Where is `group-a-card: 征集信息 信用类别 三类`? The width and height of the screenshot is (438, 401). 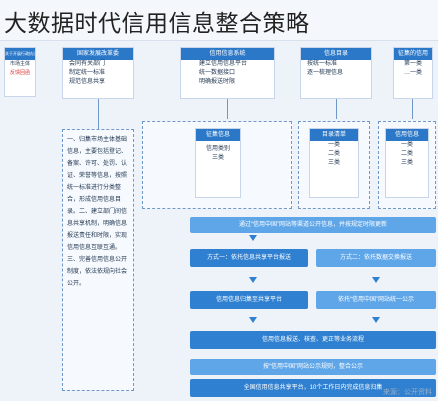 group-a-card: 征集信息 信用类别 三类 is located at coordinates (218, 163).